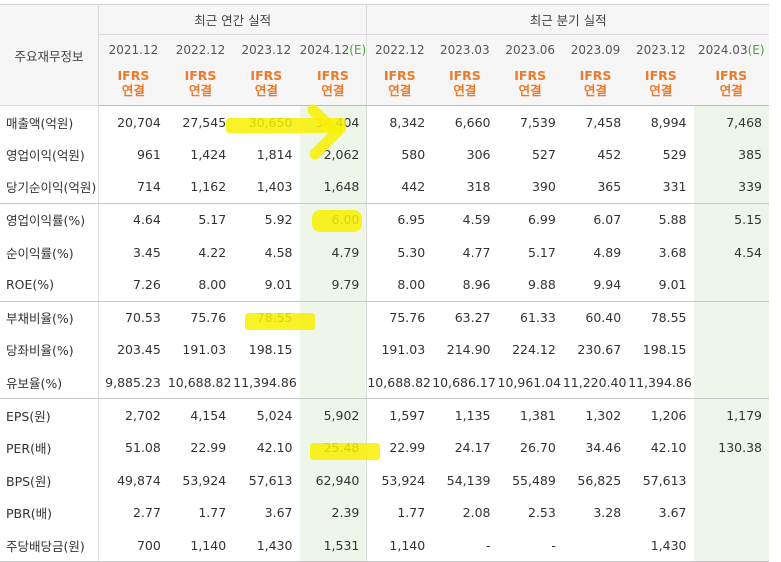 The width and height of the screenshot is (781, 562). What do you see at coordinates (49, 317) in the screenshot?
I see `row-label: 부채비율(%)` at bounding box center [49, 317].